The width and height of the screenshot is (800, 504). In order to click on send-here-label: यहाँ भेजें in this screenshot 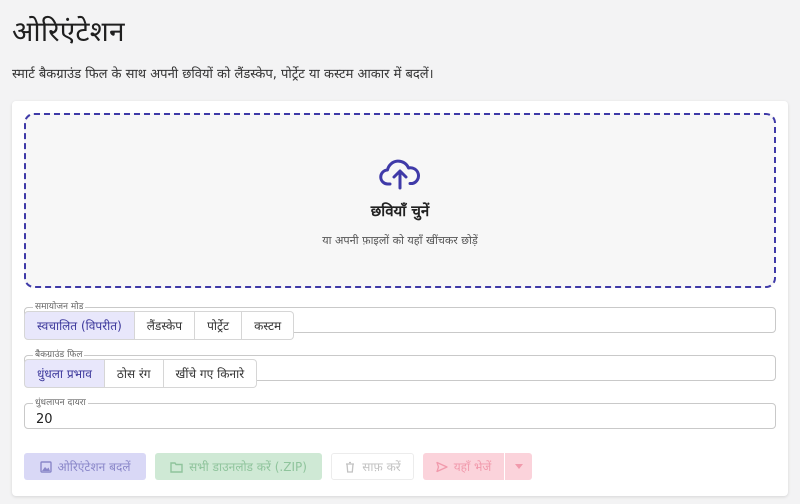, I will do `click(472, 467)`.